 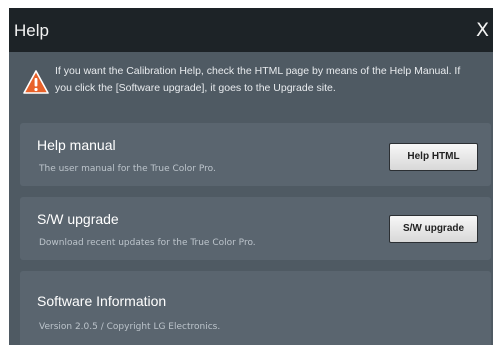 I want to click on dialog-titlebar: Help X, so click(x=251, y=30).